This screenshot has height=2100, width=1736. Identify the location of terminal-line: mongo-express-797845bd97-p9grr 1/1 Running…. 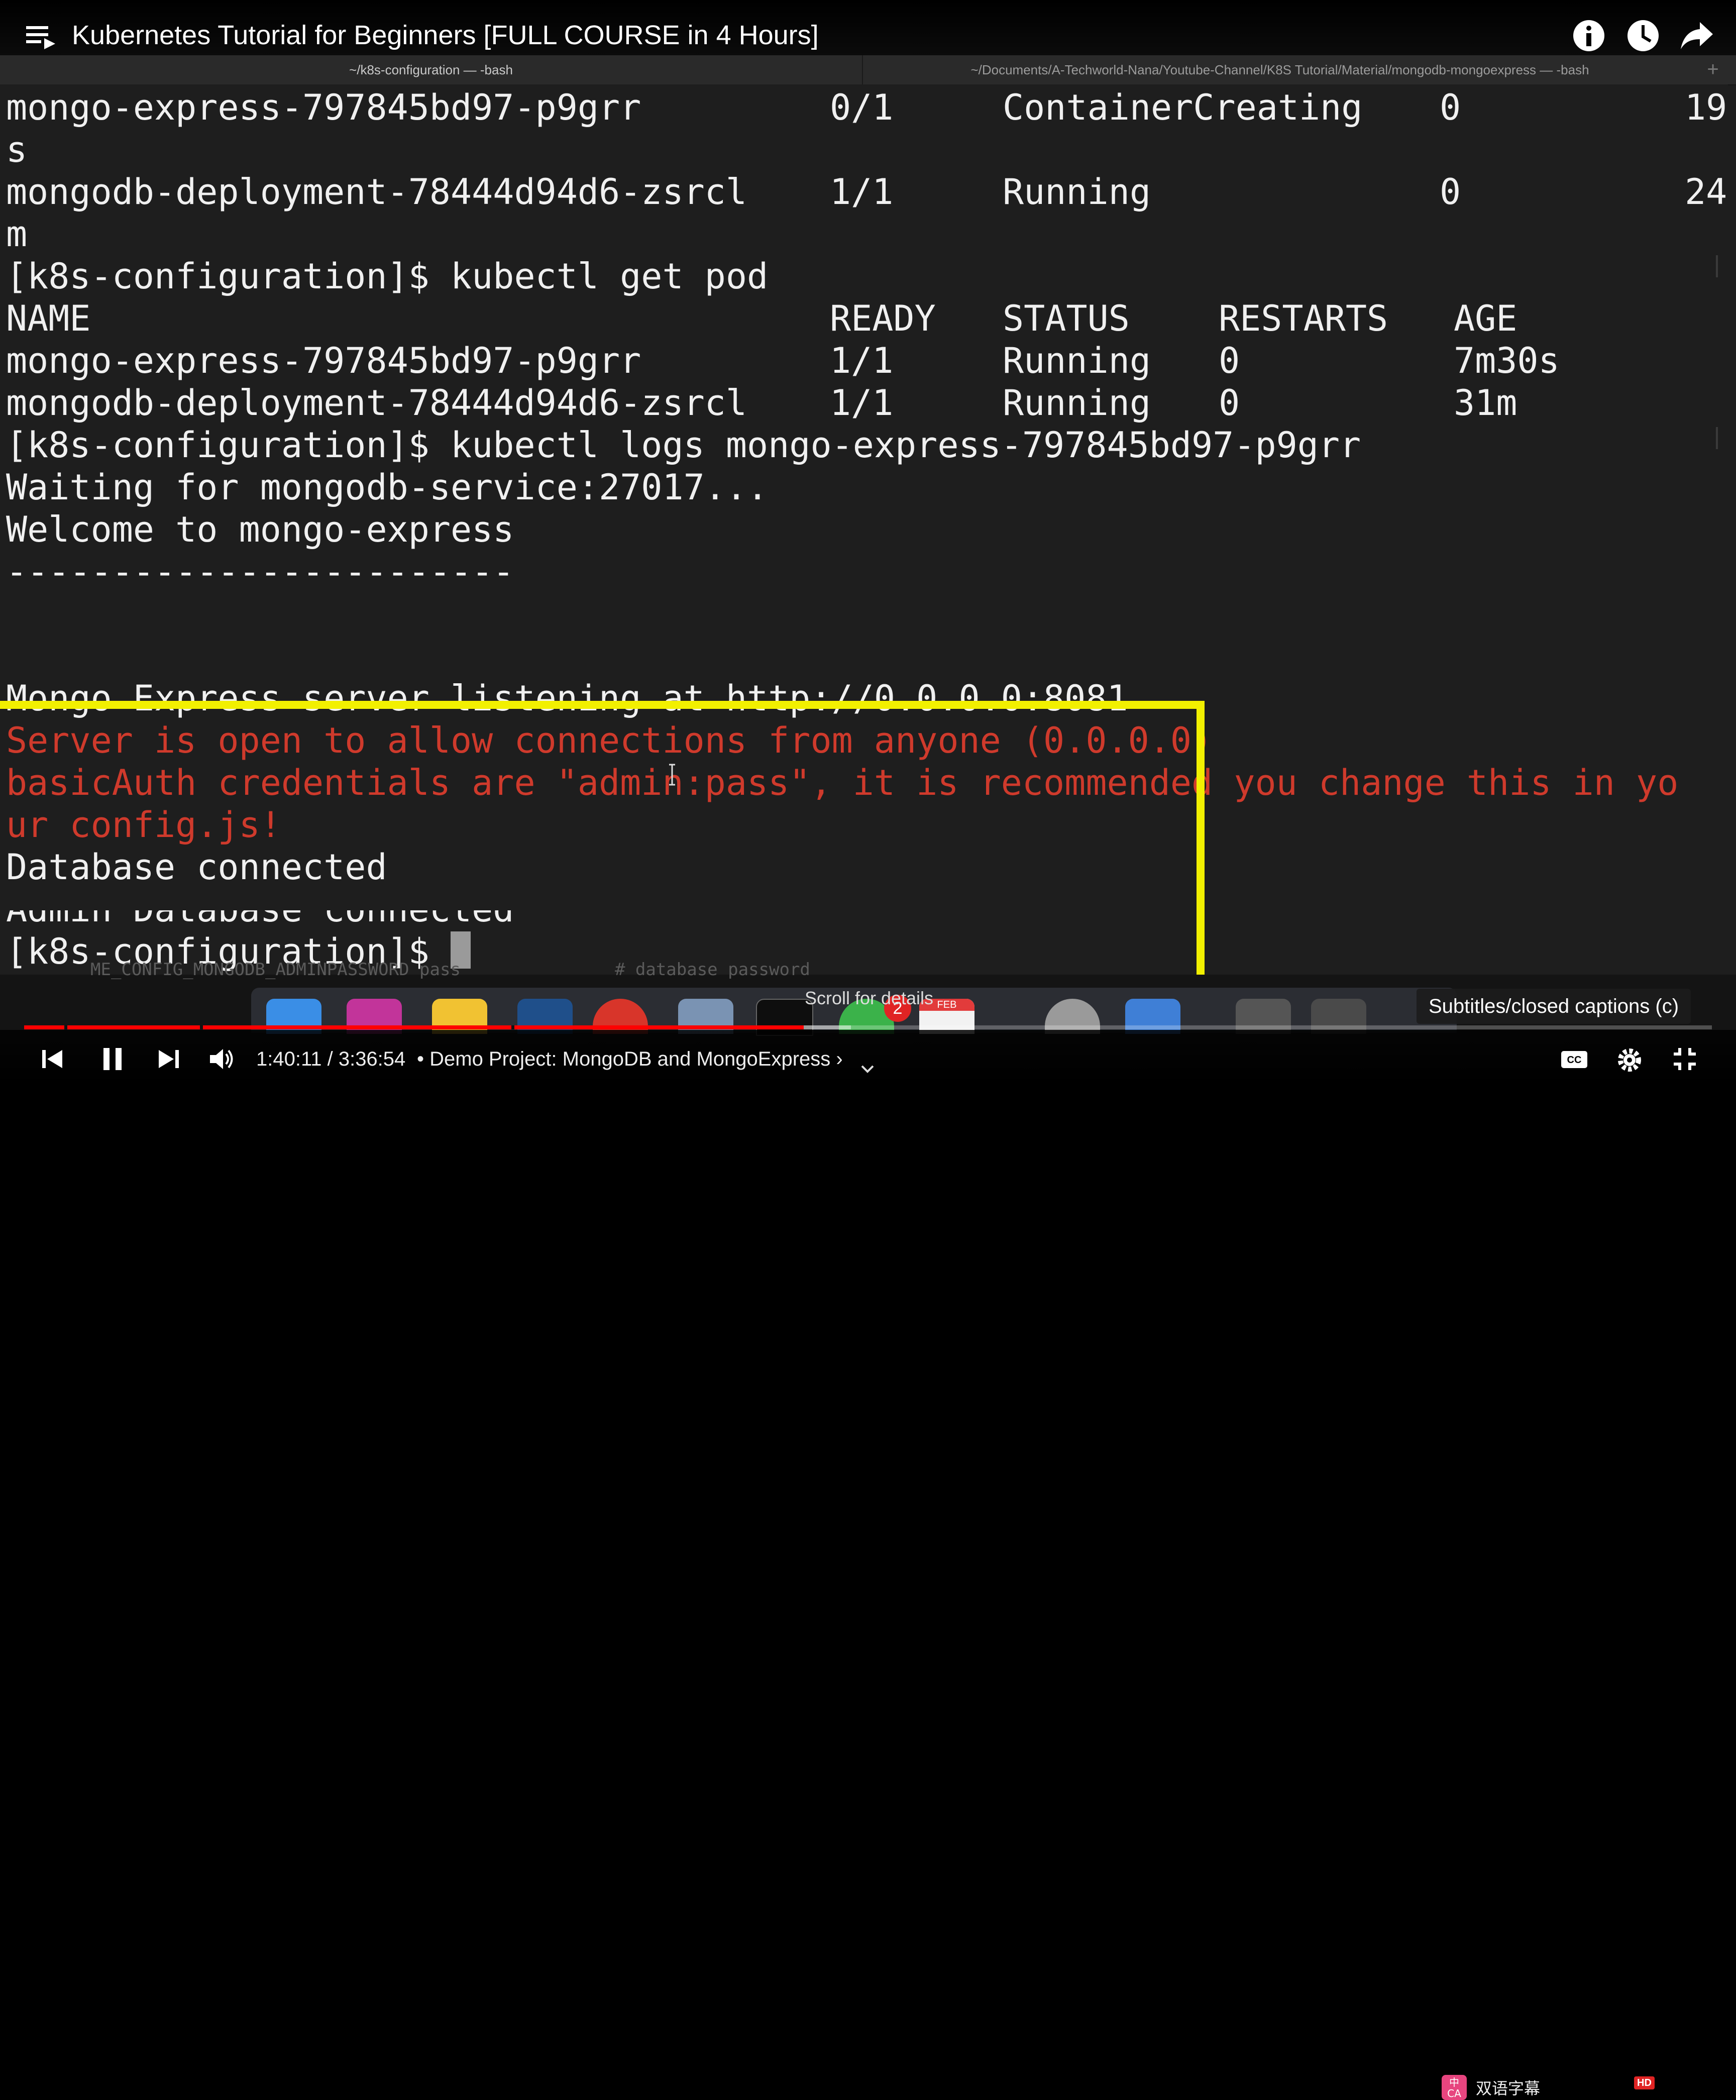
(865, 361).